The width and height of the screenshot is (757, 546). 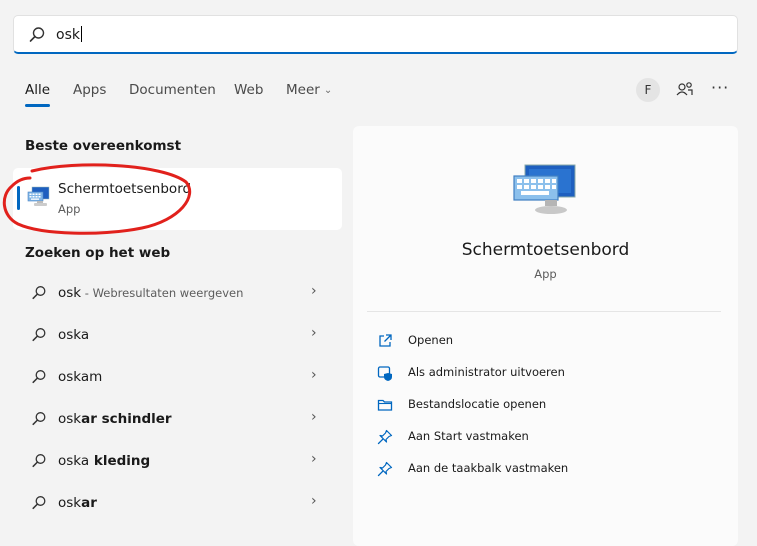 I want to click on best-match-type: App, so click(x=69, y=209).